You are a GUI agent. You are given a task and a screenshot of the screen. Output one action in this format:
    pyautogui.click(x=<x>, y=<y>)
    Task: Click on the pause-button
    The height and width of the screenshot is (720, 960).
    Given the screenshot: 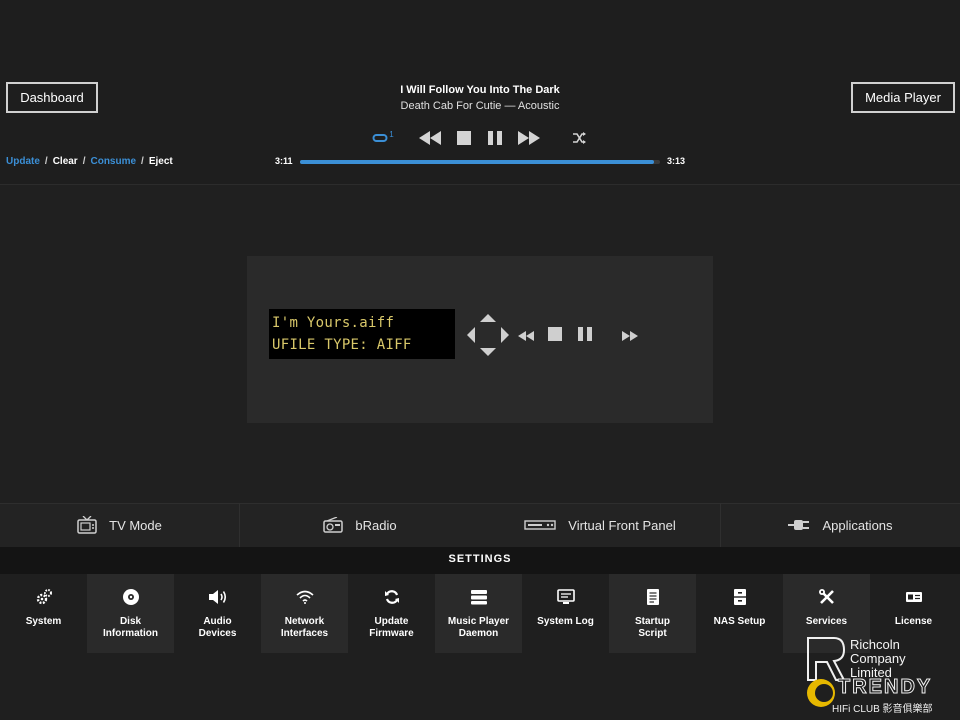 What is the action you would take?
    pyautogui.click(x=495, y=138)
    